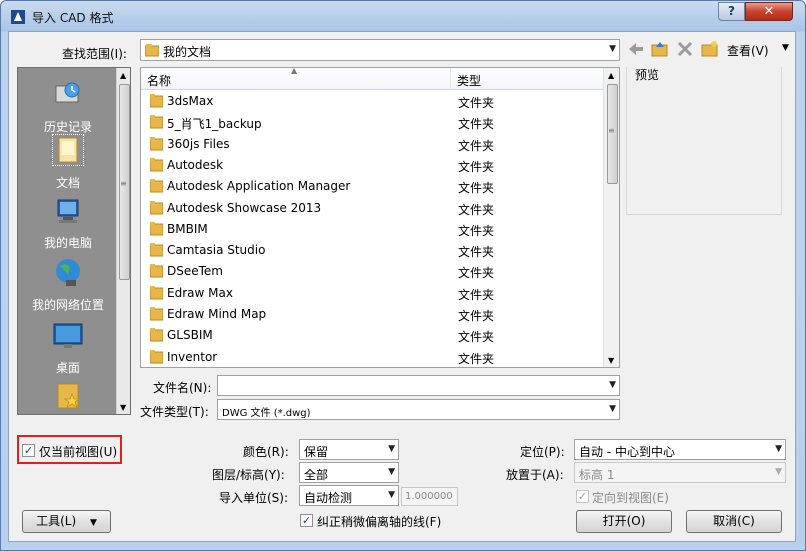 The image size is (806, 551). I want to click on favorites-icon, so click(68, 396).